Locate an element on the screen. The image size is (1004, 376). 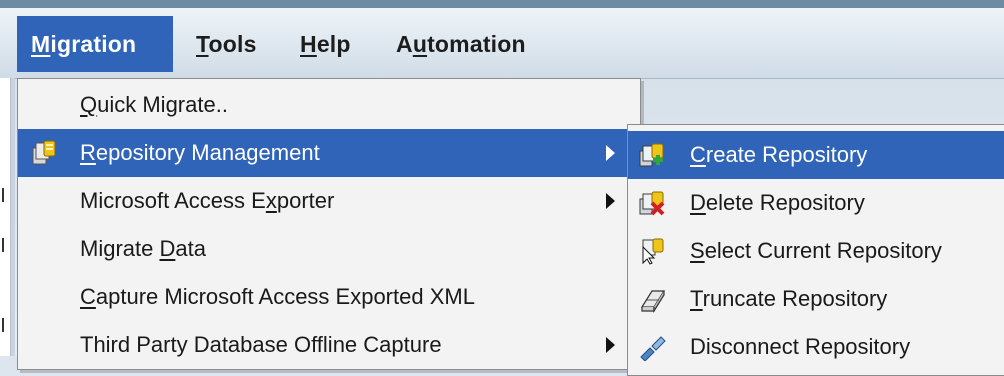
truncate-repository-icon is located at coordinates (653, 301).